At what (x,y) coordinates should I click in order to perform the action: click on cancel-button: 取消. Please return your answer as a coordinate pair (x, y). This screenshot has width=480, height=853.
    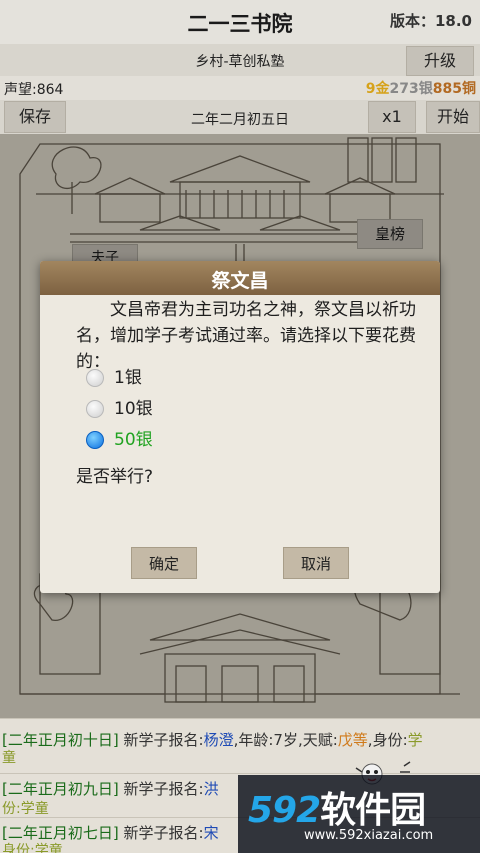
    Looking at the image, I should click on (316, 563).